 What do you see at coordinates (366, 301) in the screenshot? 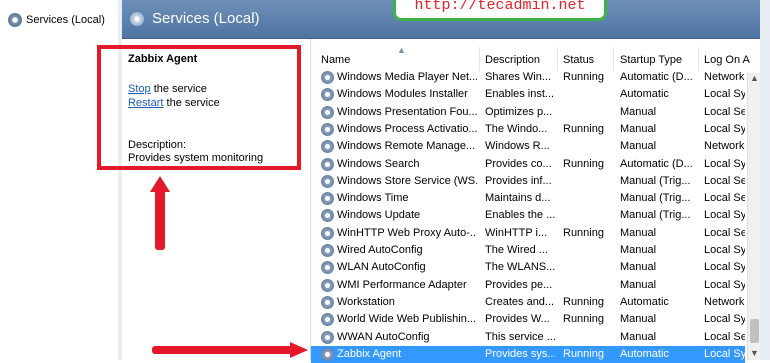
I see `service-name-cell: Workstation` at bounding box center [366, 301].